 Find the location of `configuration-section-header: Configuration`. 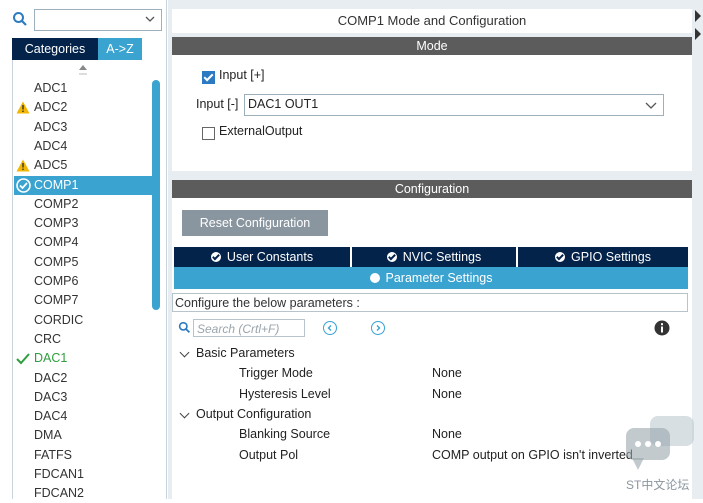

configuration-section-header: Configuration is located at coordinates (432, 189).